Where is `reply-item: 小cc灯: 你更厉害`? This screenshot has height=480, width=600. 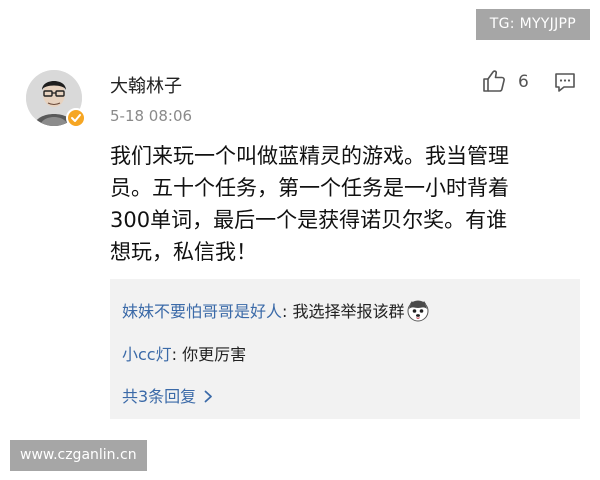
reply-item: 小cc灯: 你更厉害 is located at coordinates (184, 353).